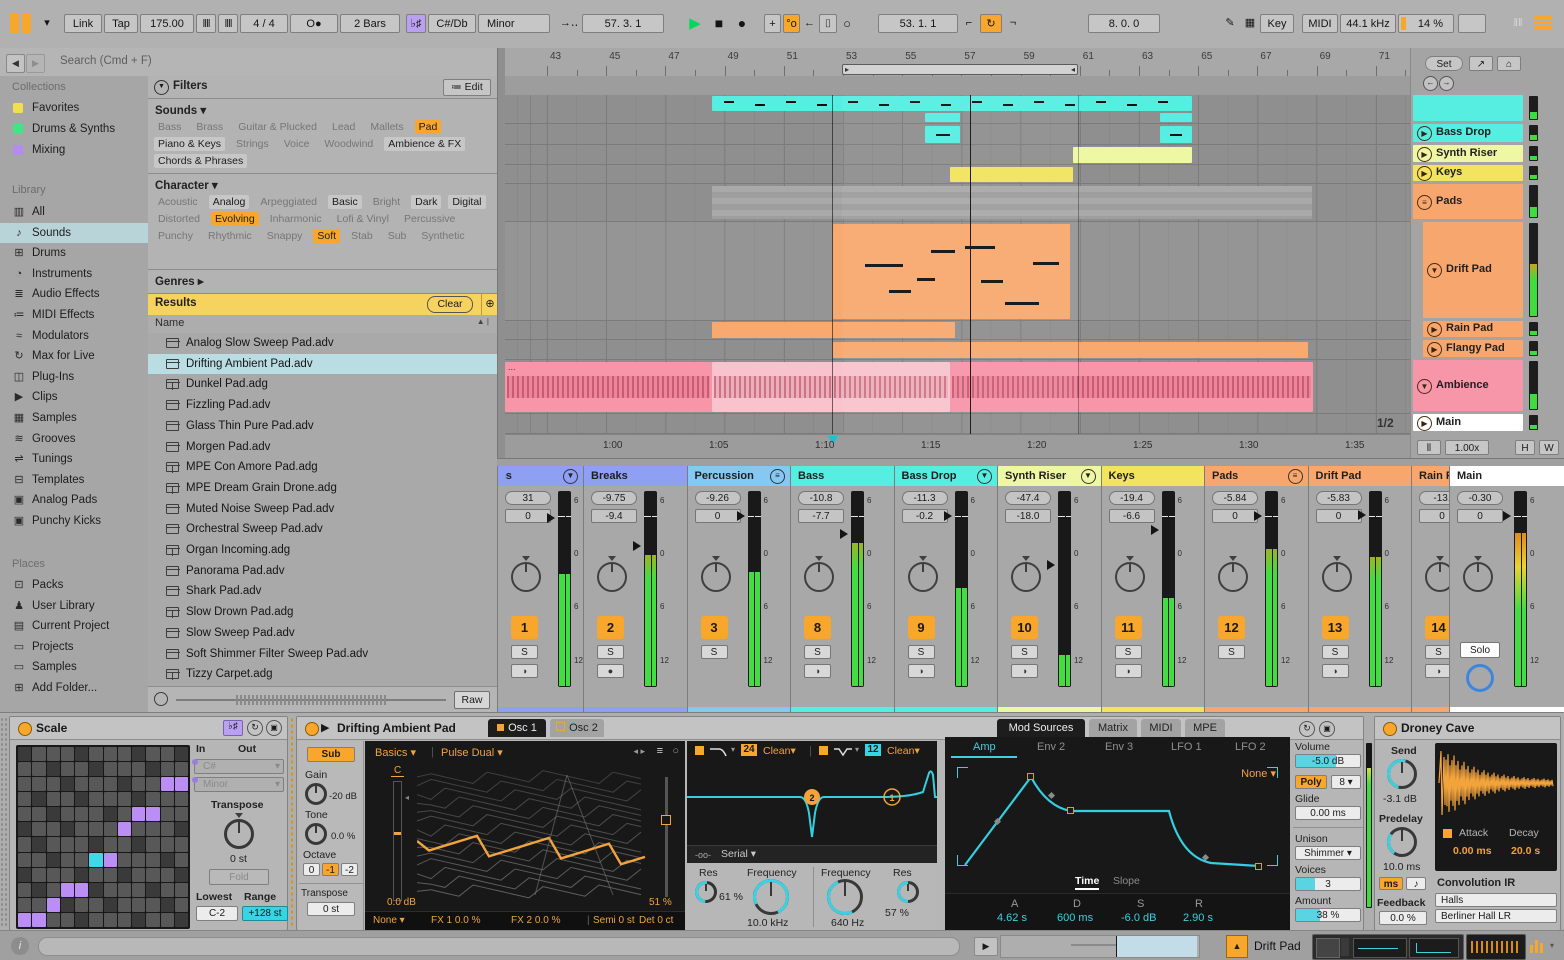  Describe the element at coordinates (1473, 270) in the screenshot. I see `track-header-drift-pad: ▼ Drift Pad` at that location.